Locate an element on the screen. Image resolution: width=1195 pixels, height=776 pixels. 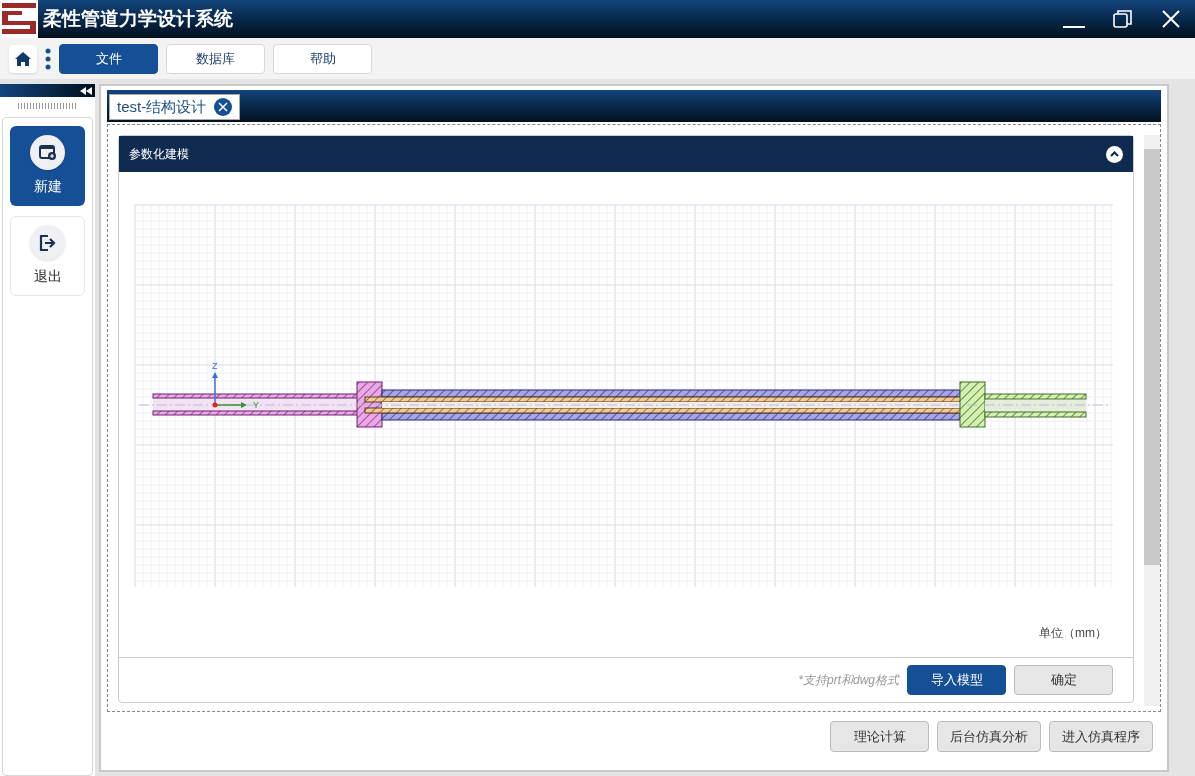
home-icon is located at coordinates (23, 58).